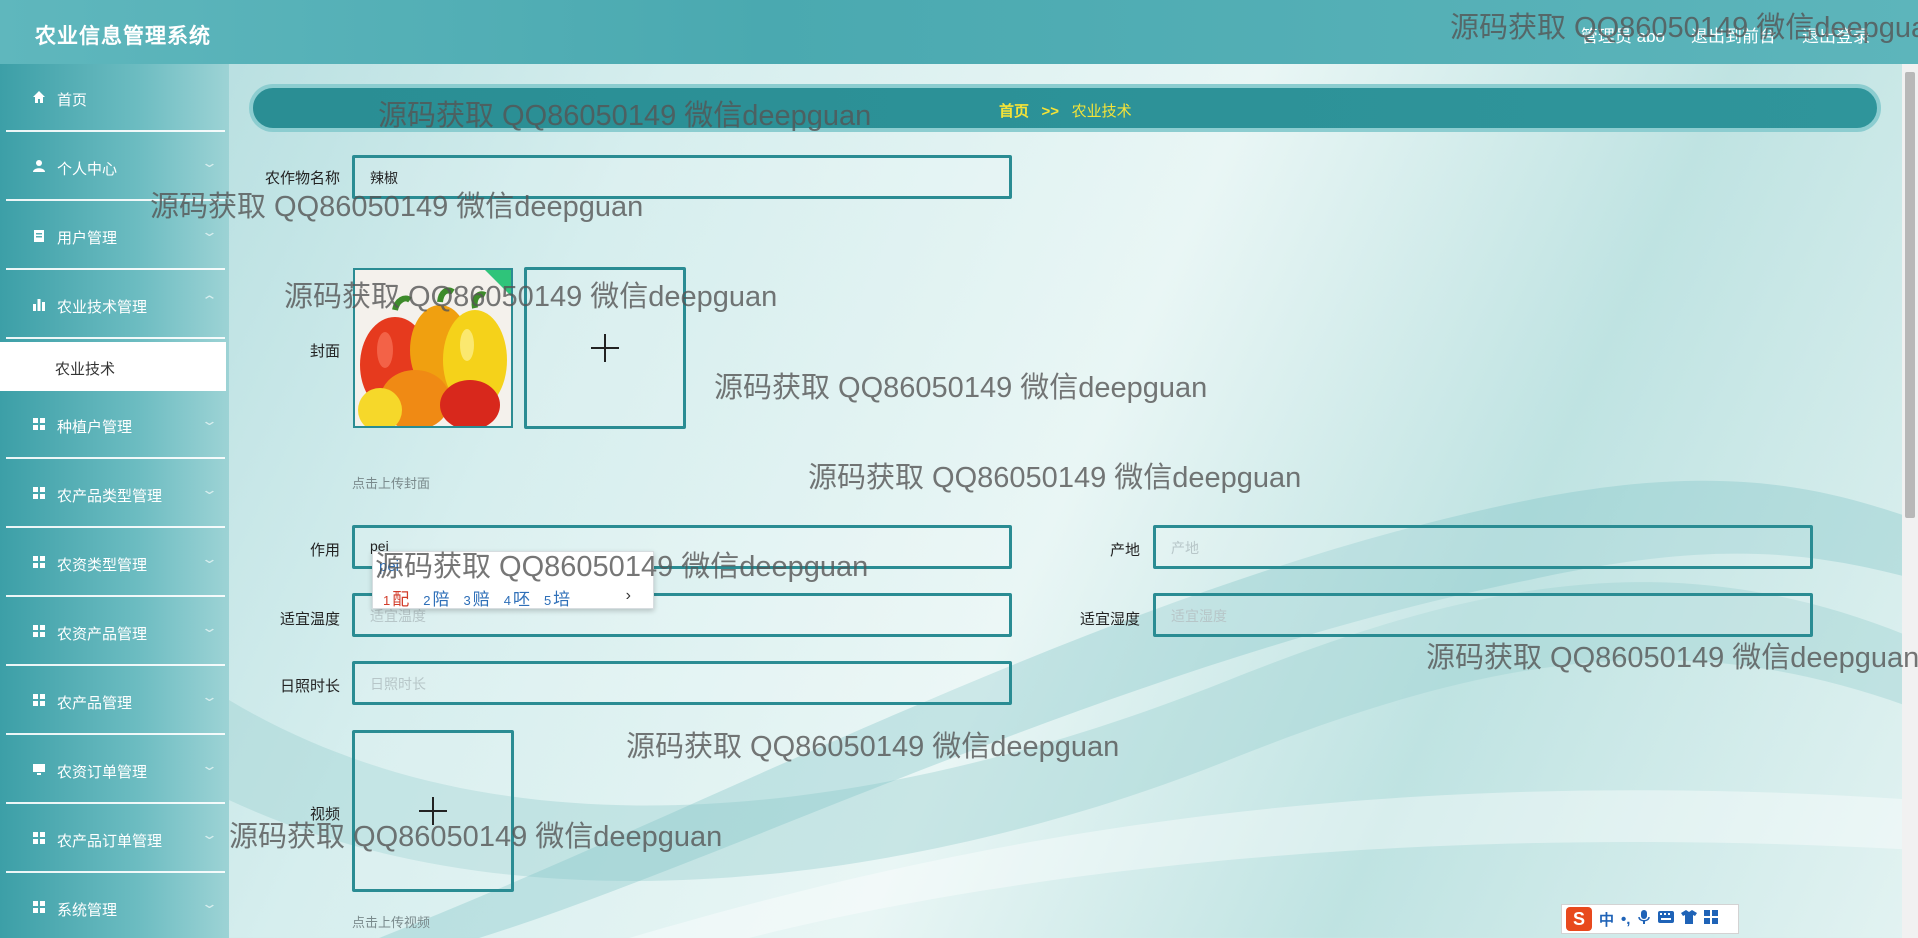  What do you see at coordinates (1644, 919) in the screenshot?
I see `microphone-icon` at bounding box center [1644, 919].